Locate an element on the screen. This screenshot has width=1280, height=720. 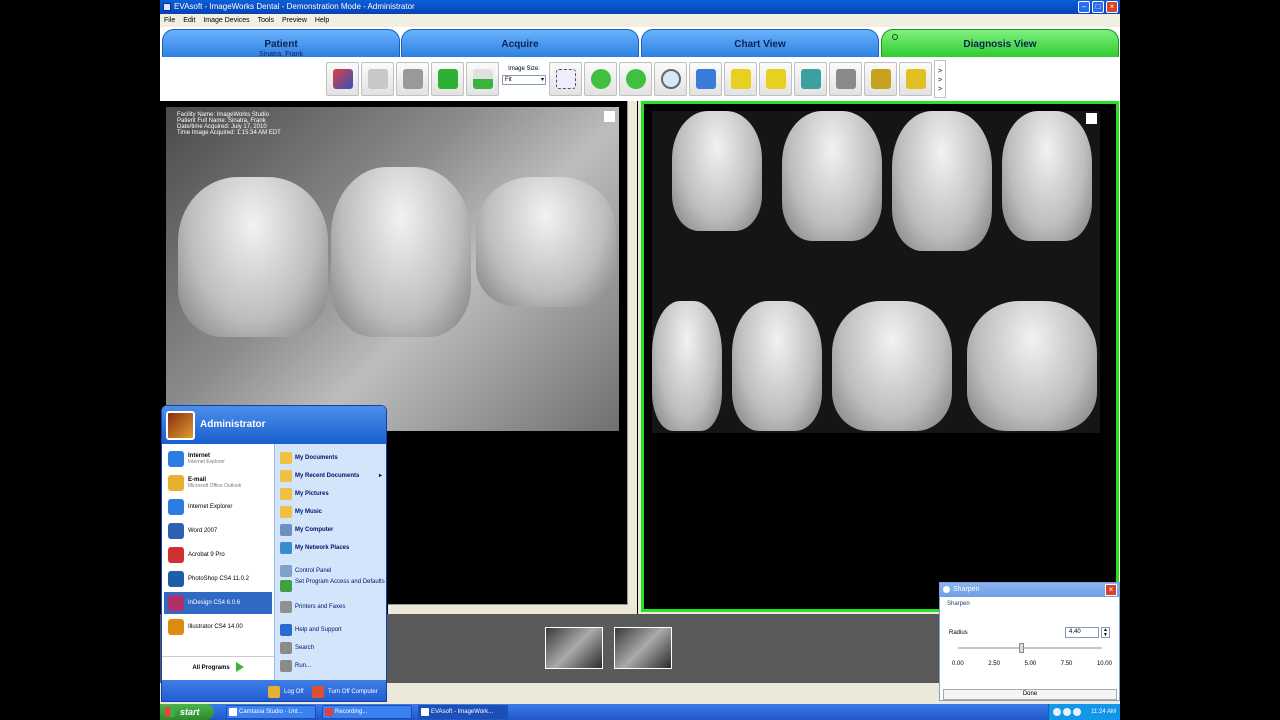
select-region-icon is located at coordinates (565, 79).